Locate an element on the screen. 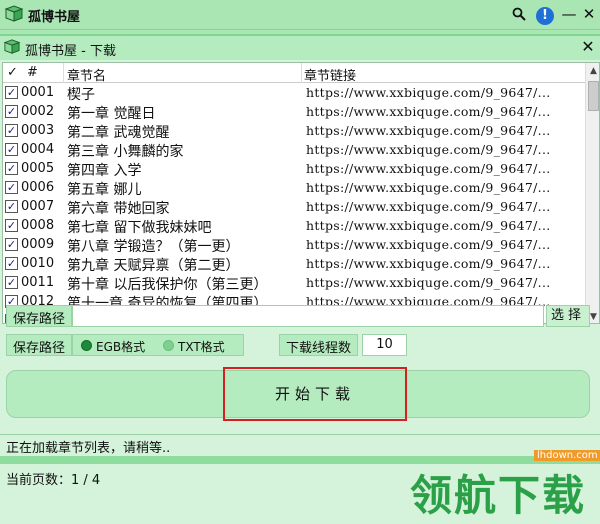 The height and width of the screenshot is (524, 600). minimize-button: — is located at coordinates (569, 14).